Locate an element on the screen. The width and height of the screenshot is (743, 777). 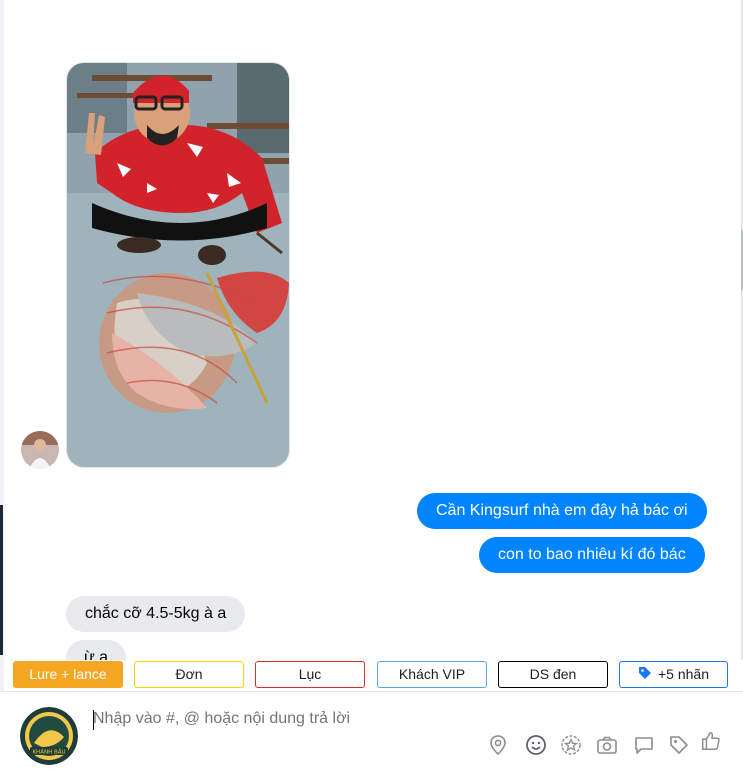
tag-lure-lance: Lure + lance is located at coordinates (68, 674).